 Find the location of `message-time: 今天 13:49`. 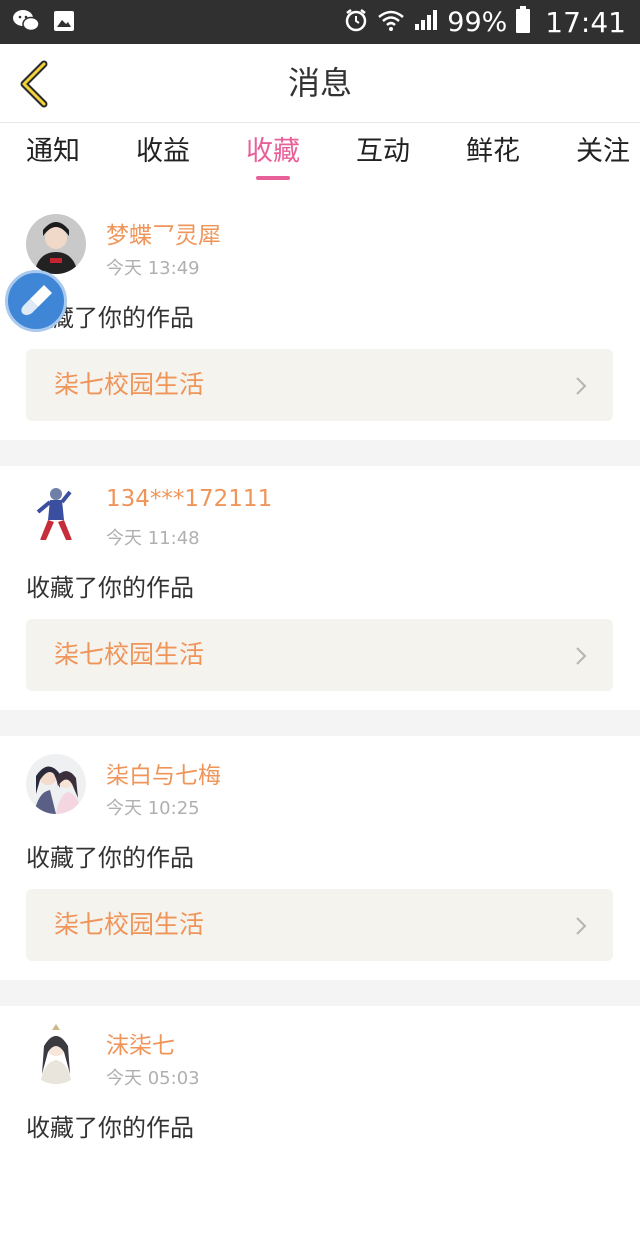

message-time: 今天 13:49 is located at coordinates (153, 268).